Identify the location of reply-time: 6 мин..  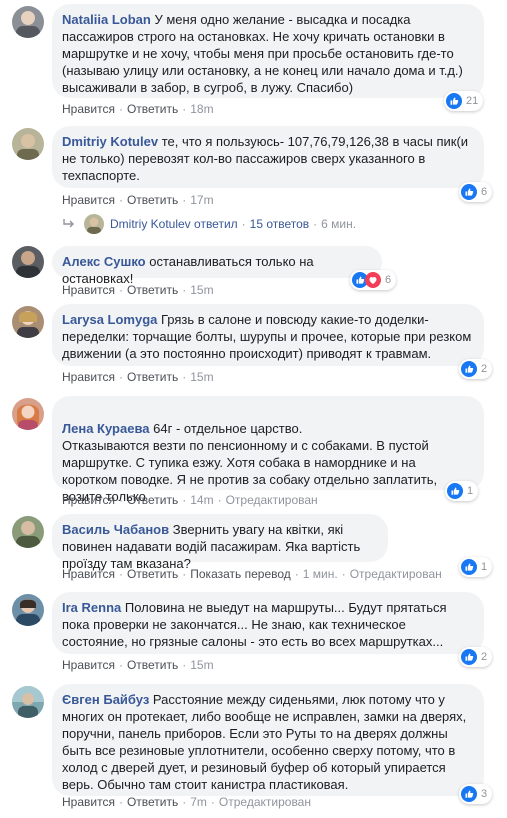
(339, 224).